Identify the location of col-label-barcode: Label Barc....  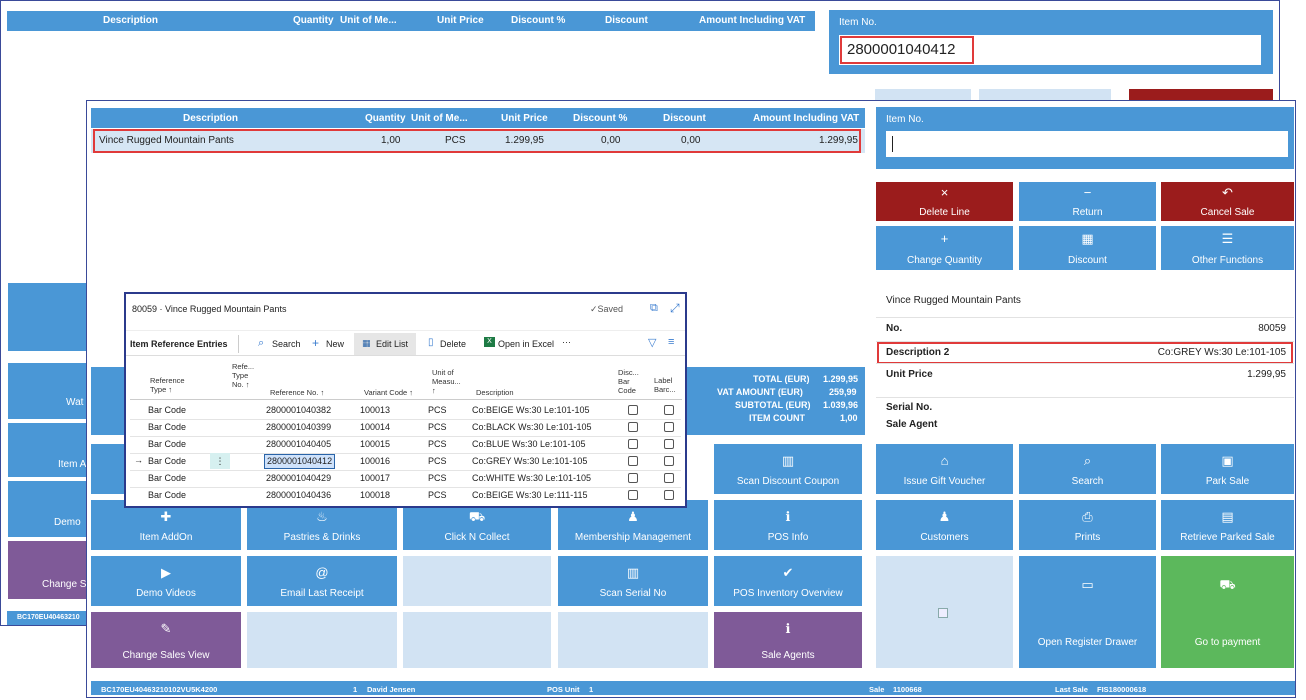
(665, 385).